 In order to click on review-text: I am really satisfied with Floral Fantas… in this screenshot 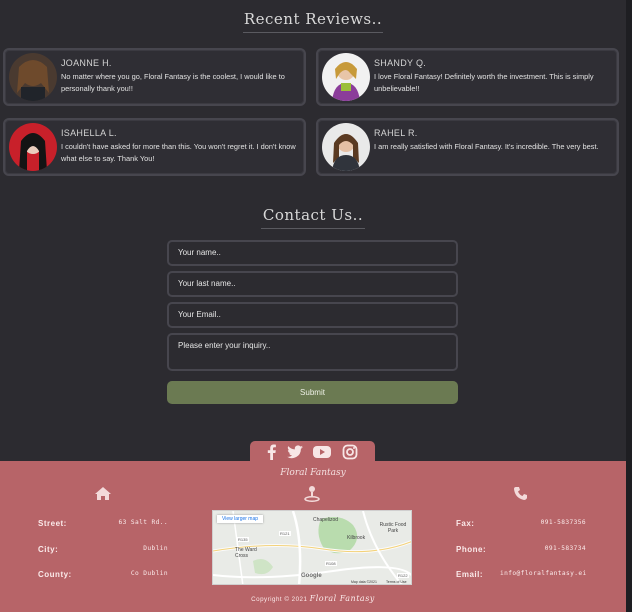, I will do `click(486, 146)`.